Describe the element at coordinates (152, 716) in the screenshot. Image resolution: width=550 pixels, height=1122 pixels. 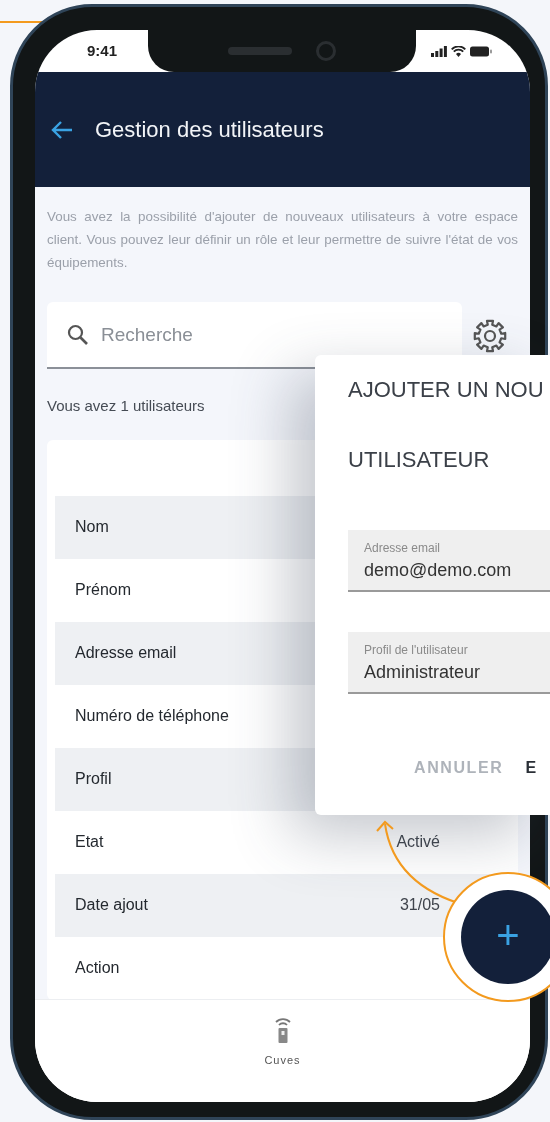
I see `detail-label: Numéro de téléphone` at that location.